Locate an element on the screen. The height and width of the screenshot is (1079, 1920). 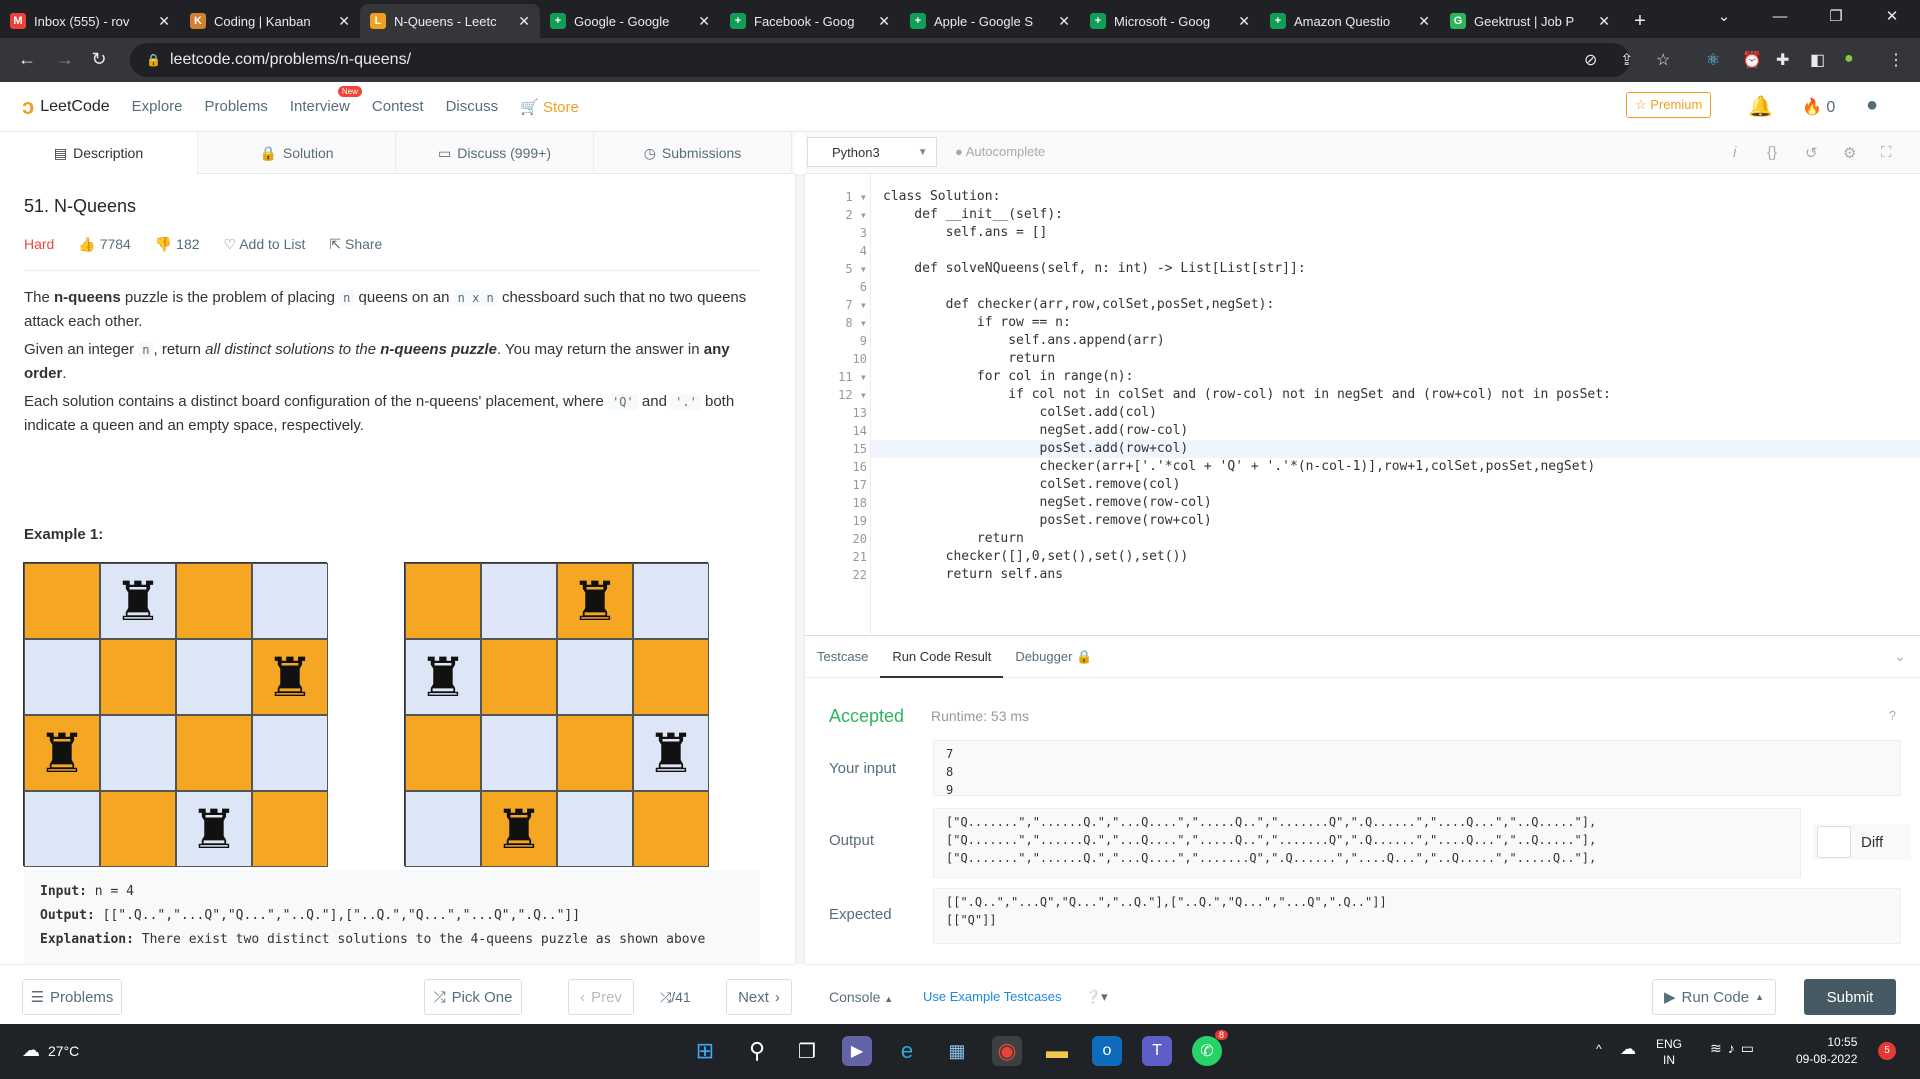
language-select: Python3 ▼ is located at coordinates (872, 152).